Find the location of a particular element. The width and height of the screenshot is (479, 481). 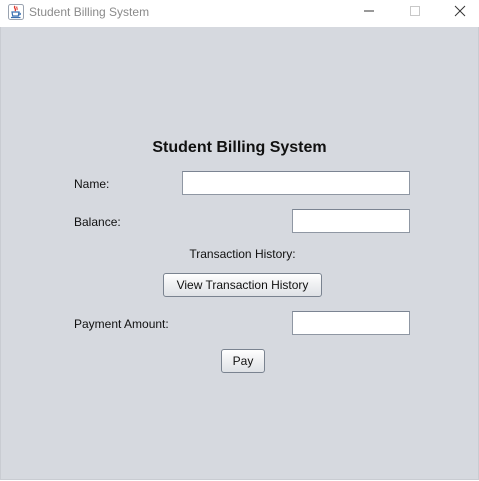

form-title: Student Billing System is located at coordinates (239, 147).